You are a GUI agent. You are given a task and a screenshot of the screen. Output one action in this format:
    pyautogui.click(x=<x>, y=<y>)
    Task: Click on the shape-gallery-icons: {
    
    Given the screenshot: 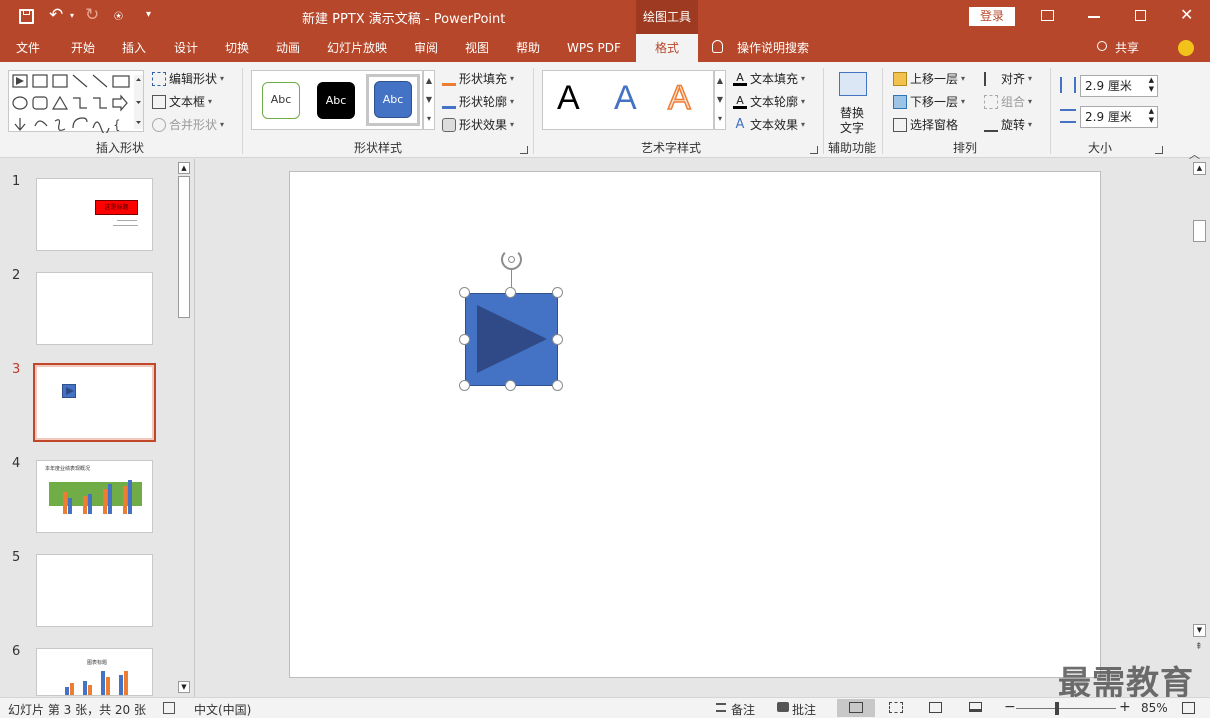 What is the action you would take?
    pyautogui.click(x=77, y=102)
    